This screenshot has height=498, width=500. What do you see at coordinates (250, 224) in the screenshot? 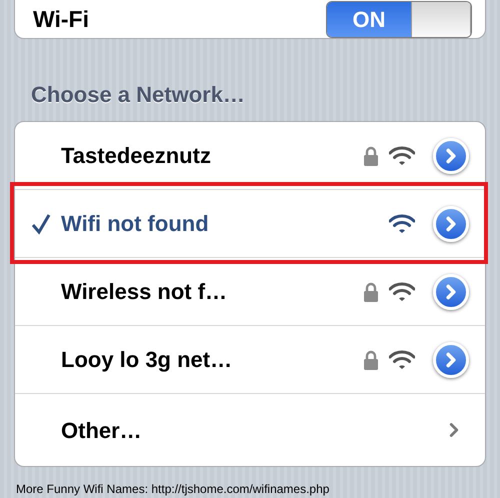
I see `network-row: Wifi not found` at bounding box center [250, 224].